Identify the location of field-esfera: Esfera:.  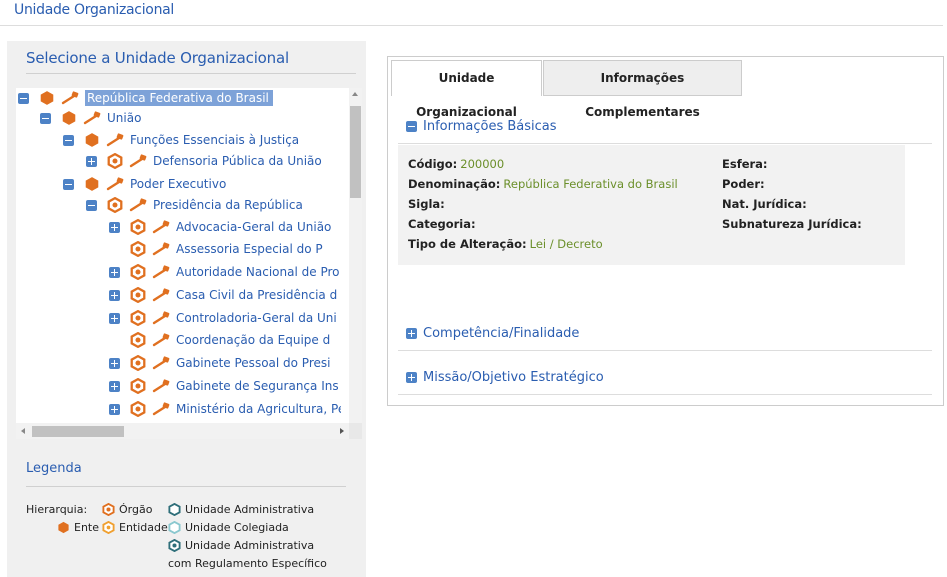
(745, 164).